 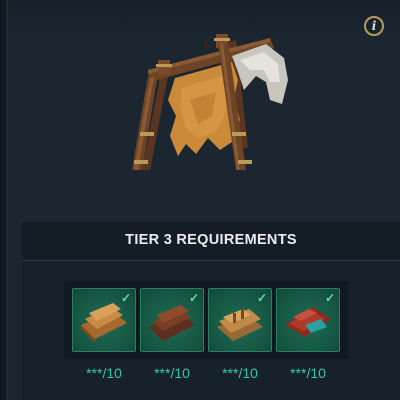 I want to click on requirement-slot-1: ✓, so click(x=104, y=320).